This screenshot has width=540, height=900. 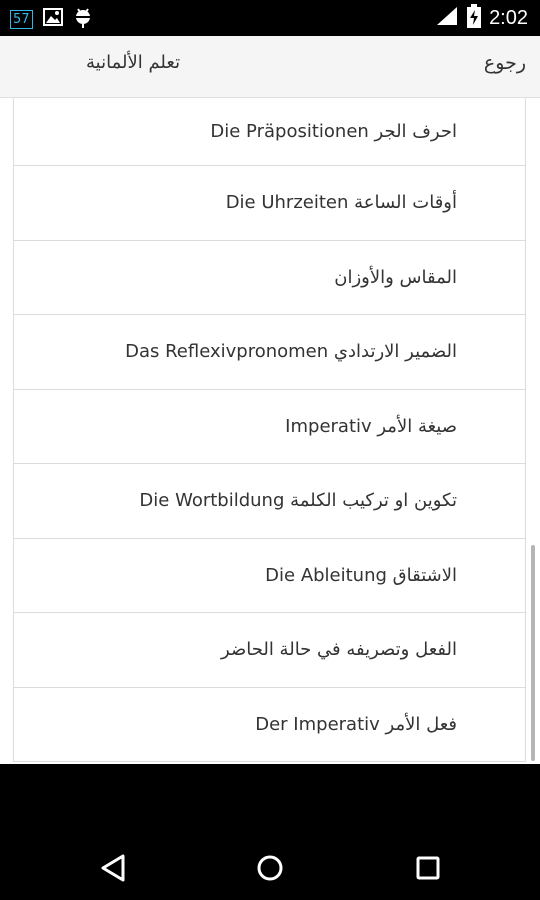 I want to click on battery-icon, so click(x=474, y=18).